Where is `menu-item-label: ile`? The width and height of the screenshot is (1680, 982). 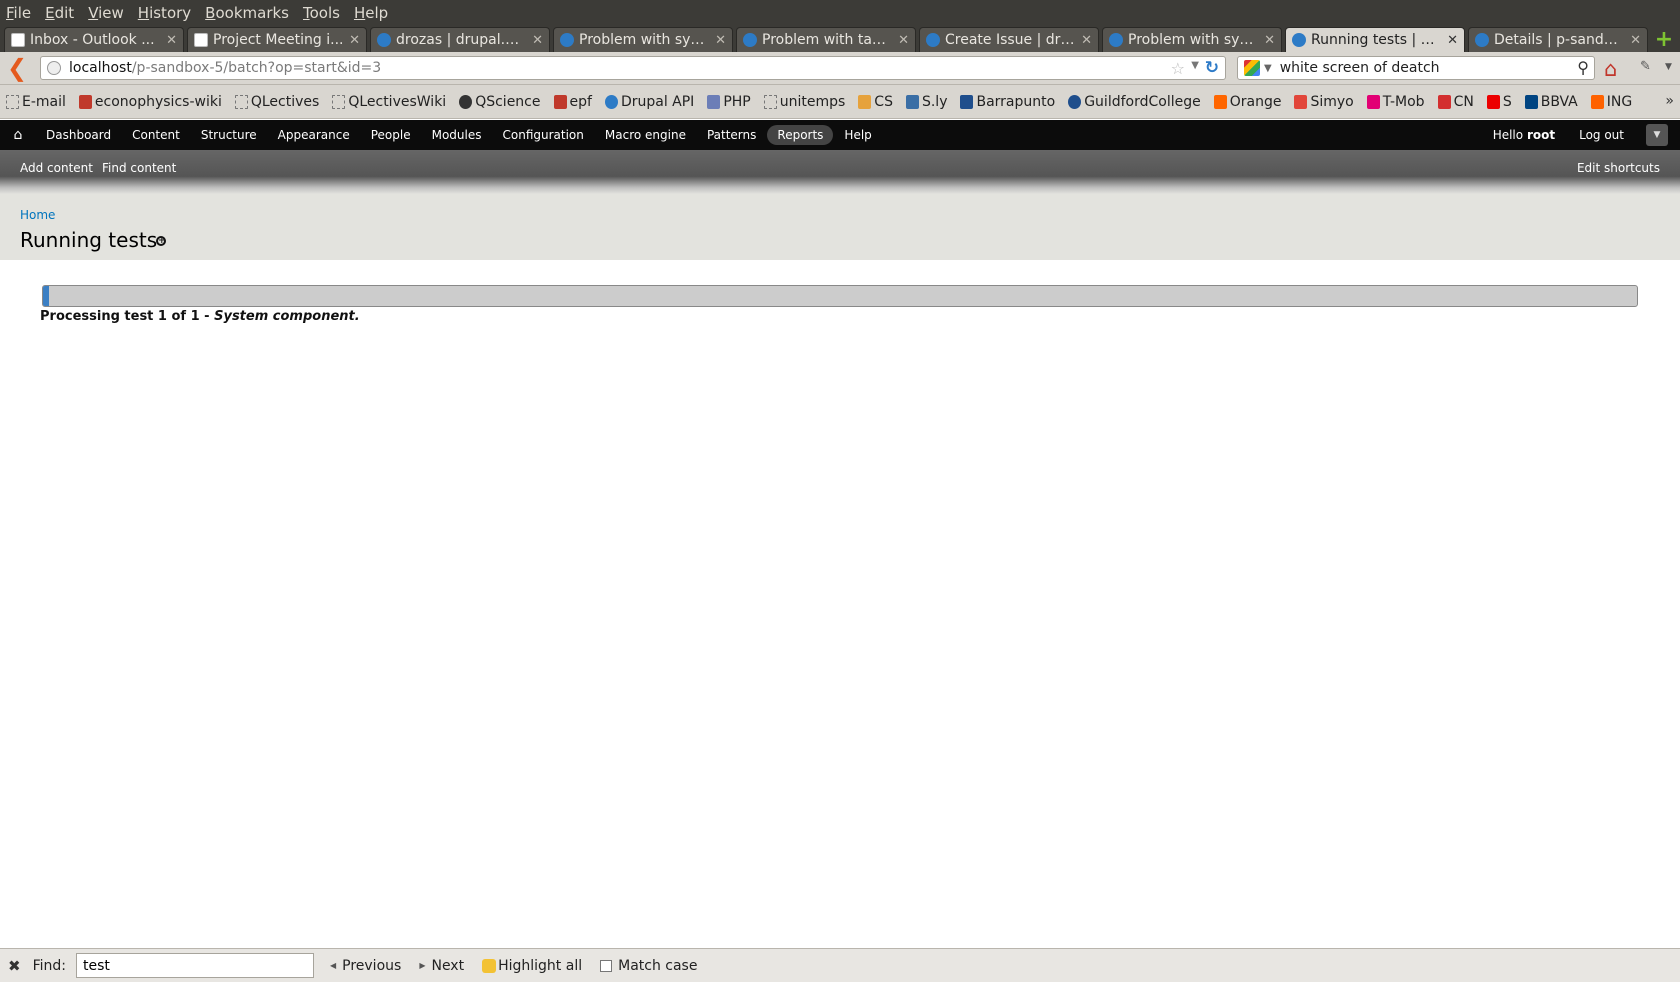 menu-item-label: ile is located at coordinates (22, 12).